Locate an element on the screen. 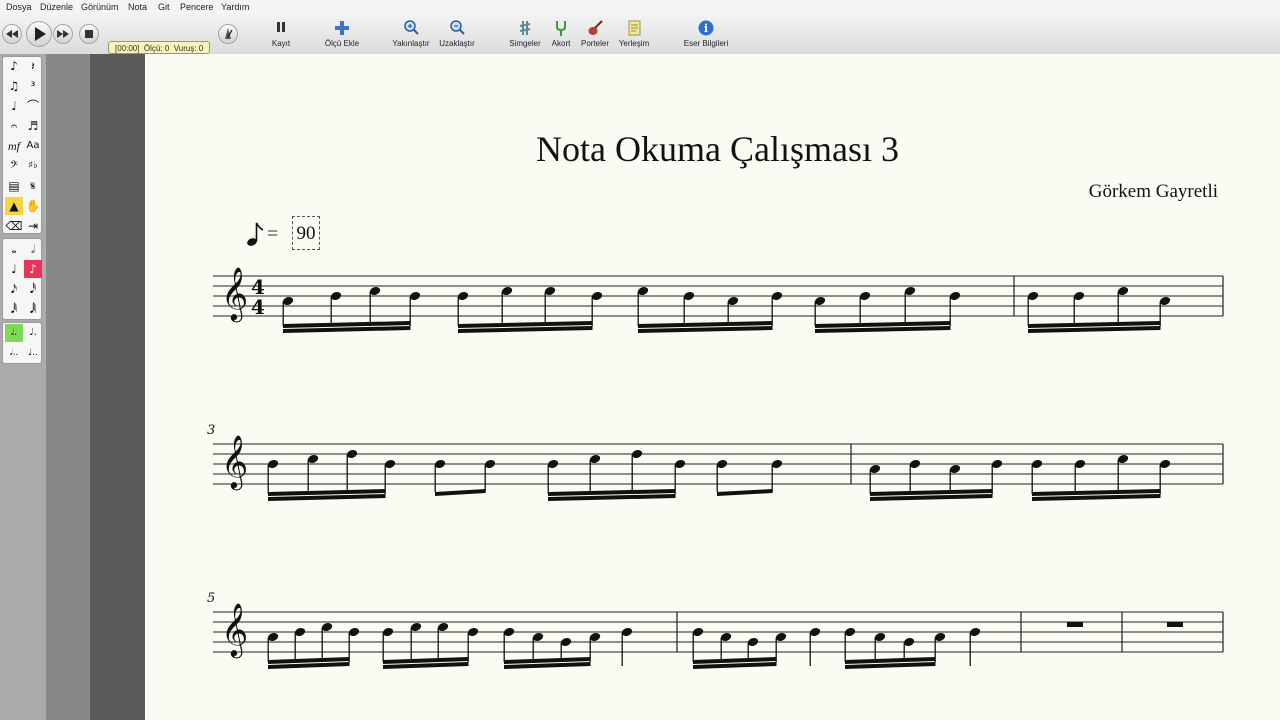 The image size is (1280, 720). svg-text: i is located at coordinates (706, 28).